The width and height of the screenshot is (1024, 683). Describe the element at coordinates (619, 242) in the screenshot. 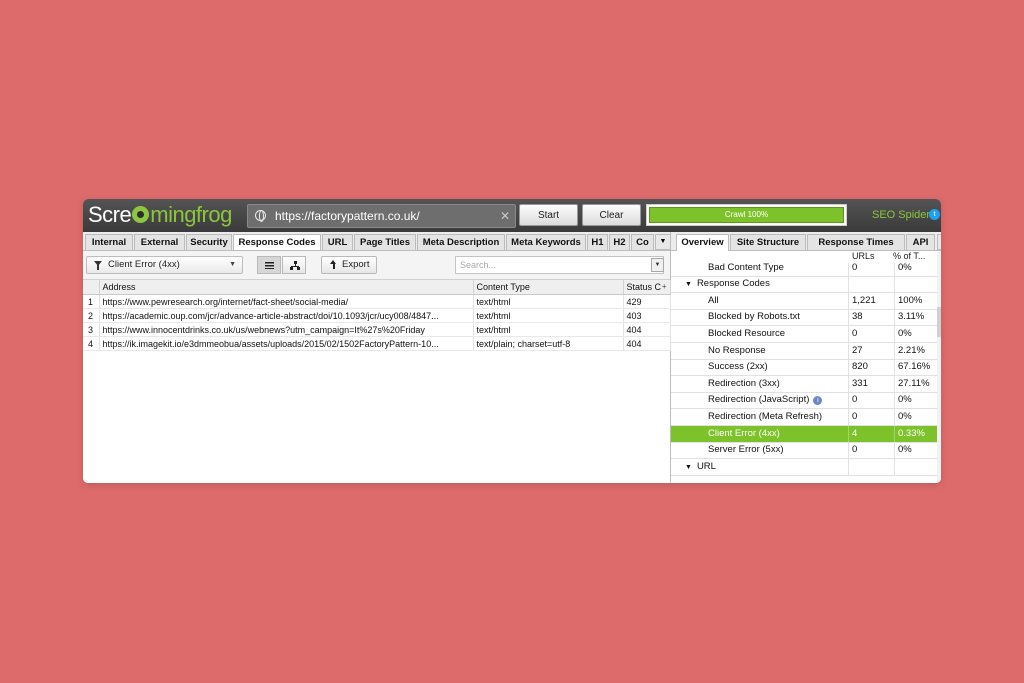

I see `tab-h2: H2` at that location.